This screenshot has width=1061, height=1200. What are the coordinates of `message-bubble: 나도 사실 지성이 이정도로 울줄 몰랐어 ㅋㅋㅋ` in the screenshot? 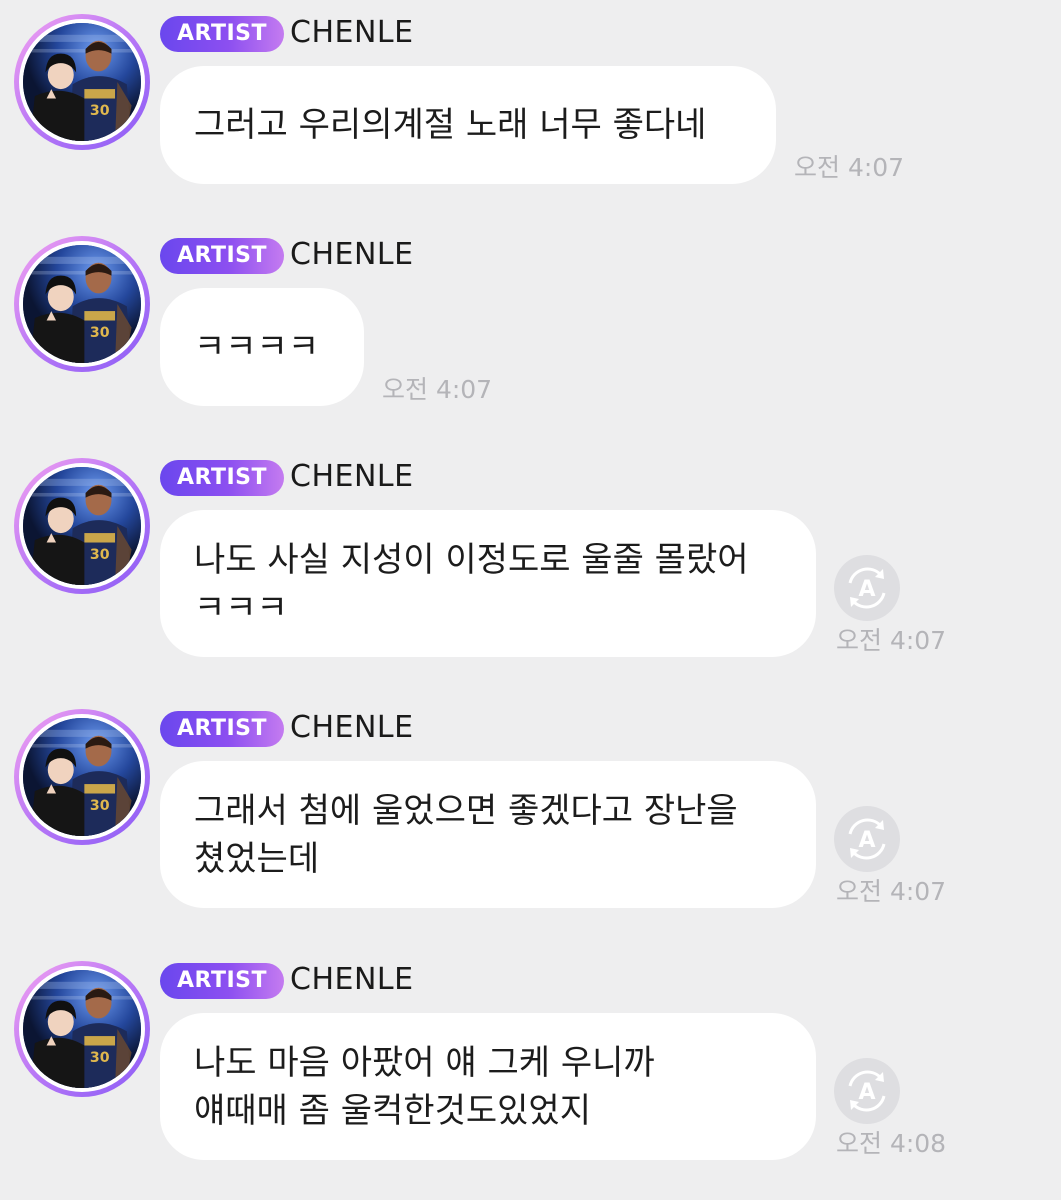 It's located at (488, 583).